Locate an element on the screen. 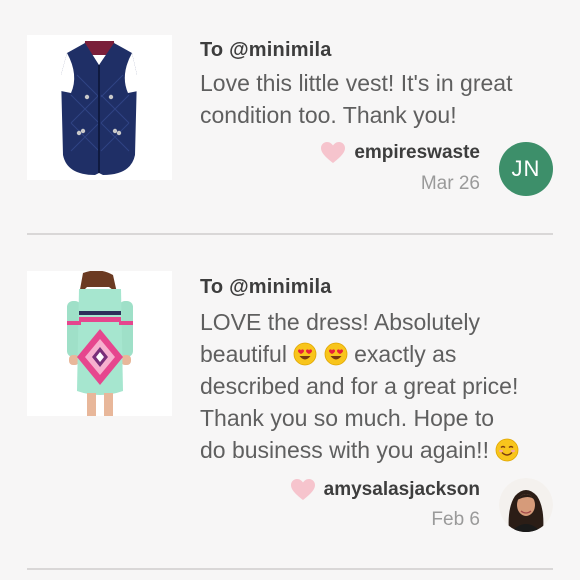 The width and height of the screenshot is (580, 580). review-date: Feb 6 is located at coordinates (455, 519).